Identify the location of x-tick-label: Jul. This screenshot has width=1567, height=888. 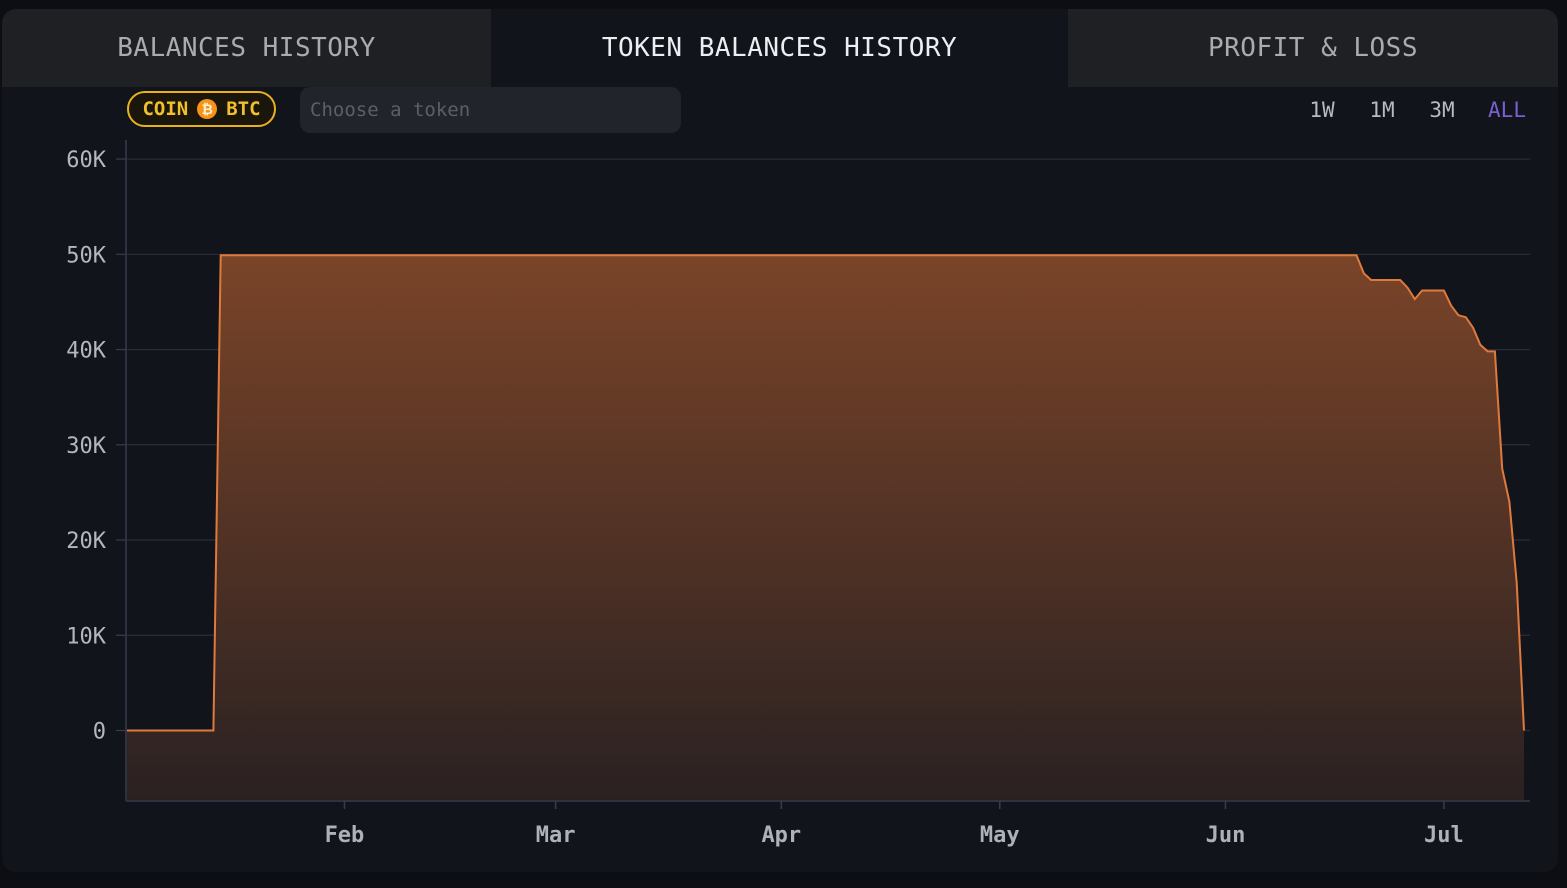
(1444, 835).